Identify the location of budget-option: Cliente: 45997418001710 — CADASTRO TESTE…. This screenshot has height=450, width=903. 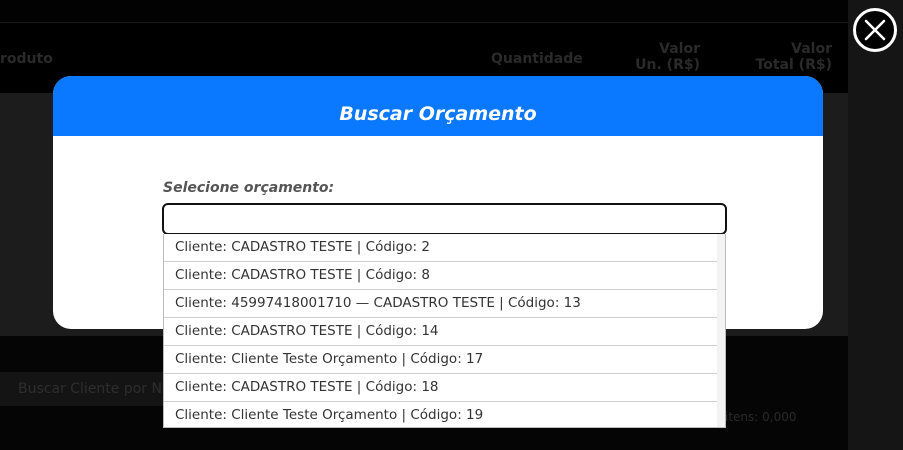
(441, 304).